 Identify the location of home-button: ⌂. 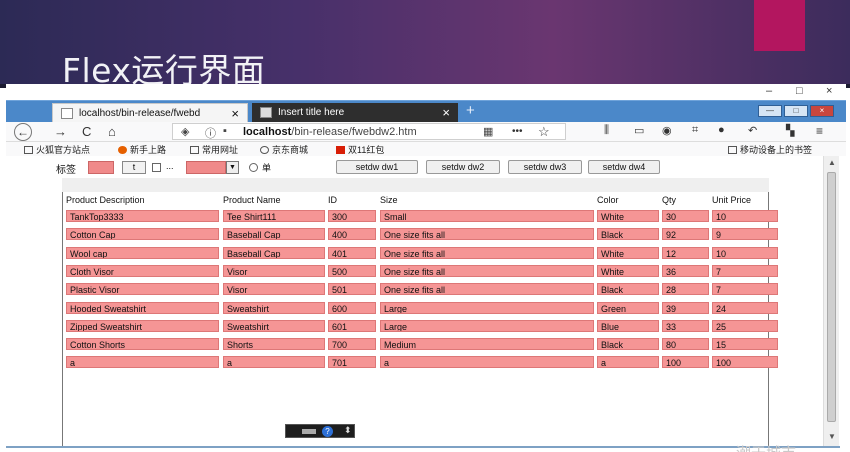
(112, 131).